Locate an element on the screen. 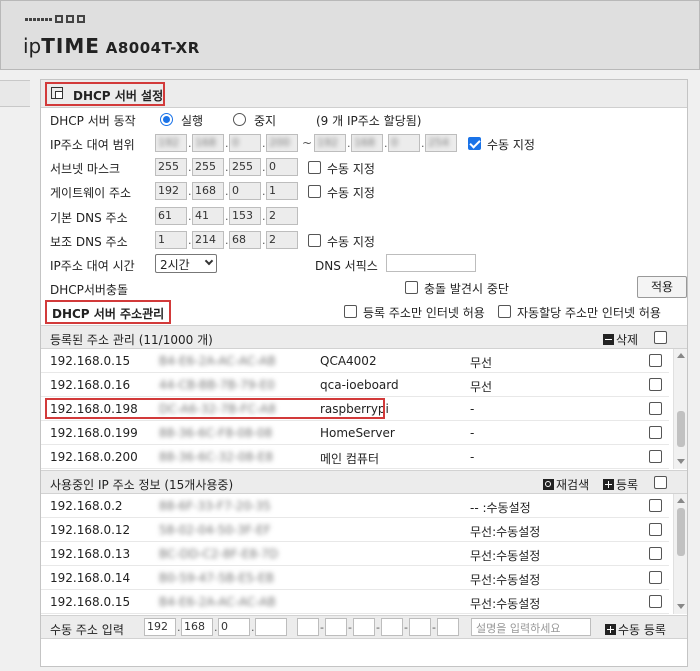 The width and height of the screenshot is (700, 671). dns2-octet1: 1 is located at coordinates (171, 240).